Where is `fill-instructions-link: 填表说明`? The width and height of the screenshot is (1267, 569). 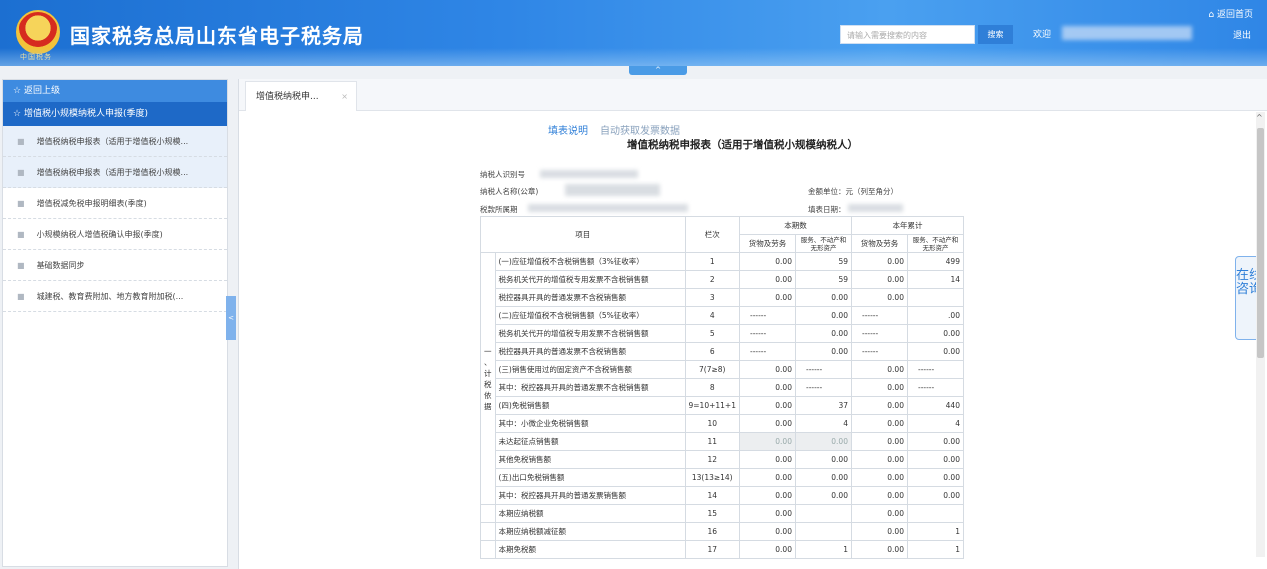 fill-instructions-link: 填表说明 is located at coordinates (568, 129).